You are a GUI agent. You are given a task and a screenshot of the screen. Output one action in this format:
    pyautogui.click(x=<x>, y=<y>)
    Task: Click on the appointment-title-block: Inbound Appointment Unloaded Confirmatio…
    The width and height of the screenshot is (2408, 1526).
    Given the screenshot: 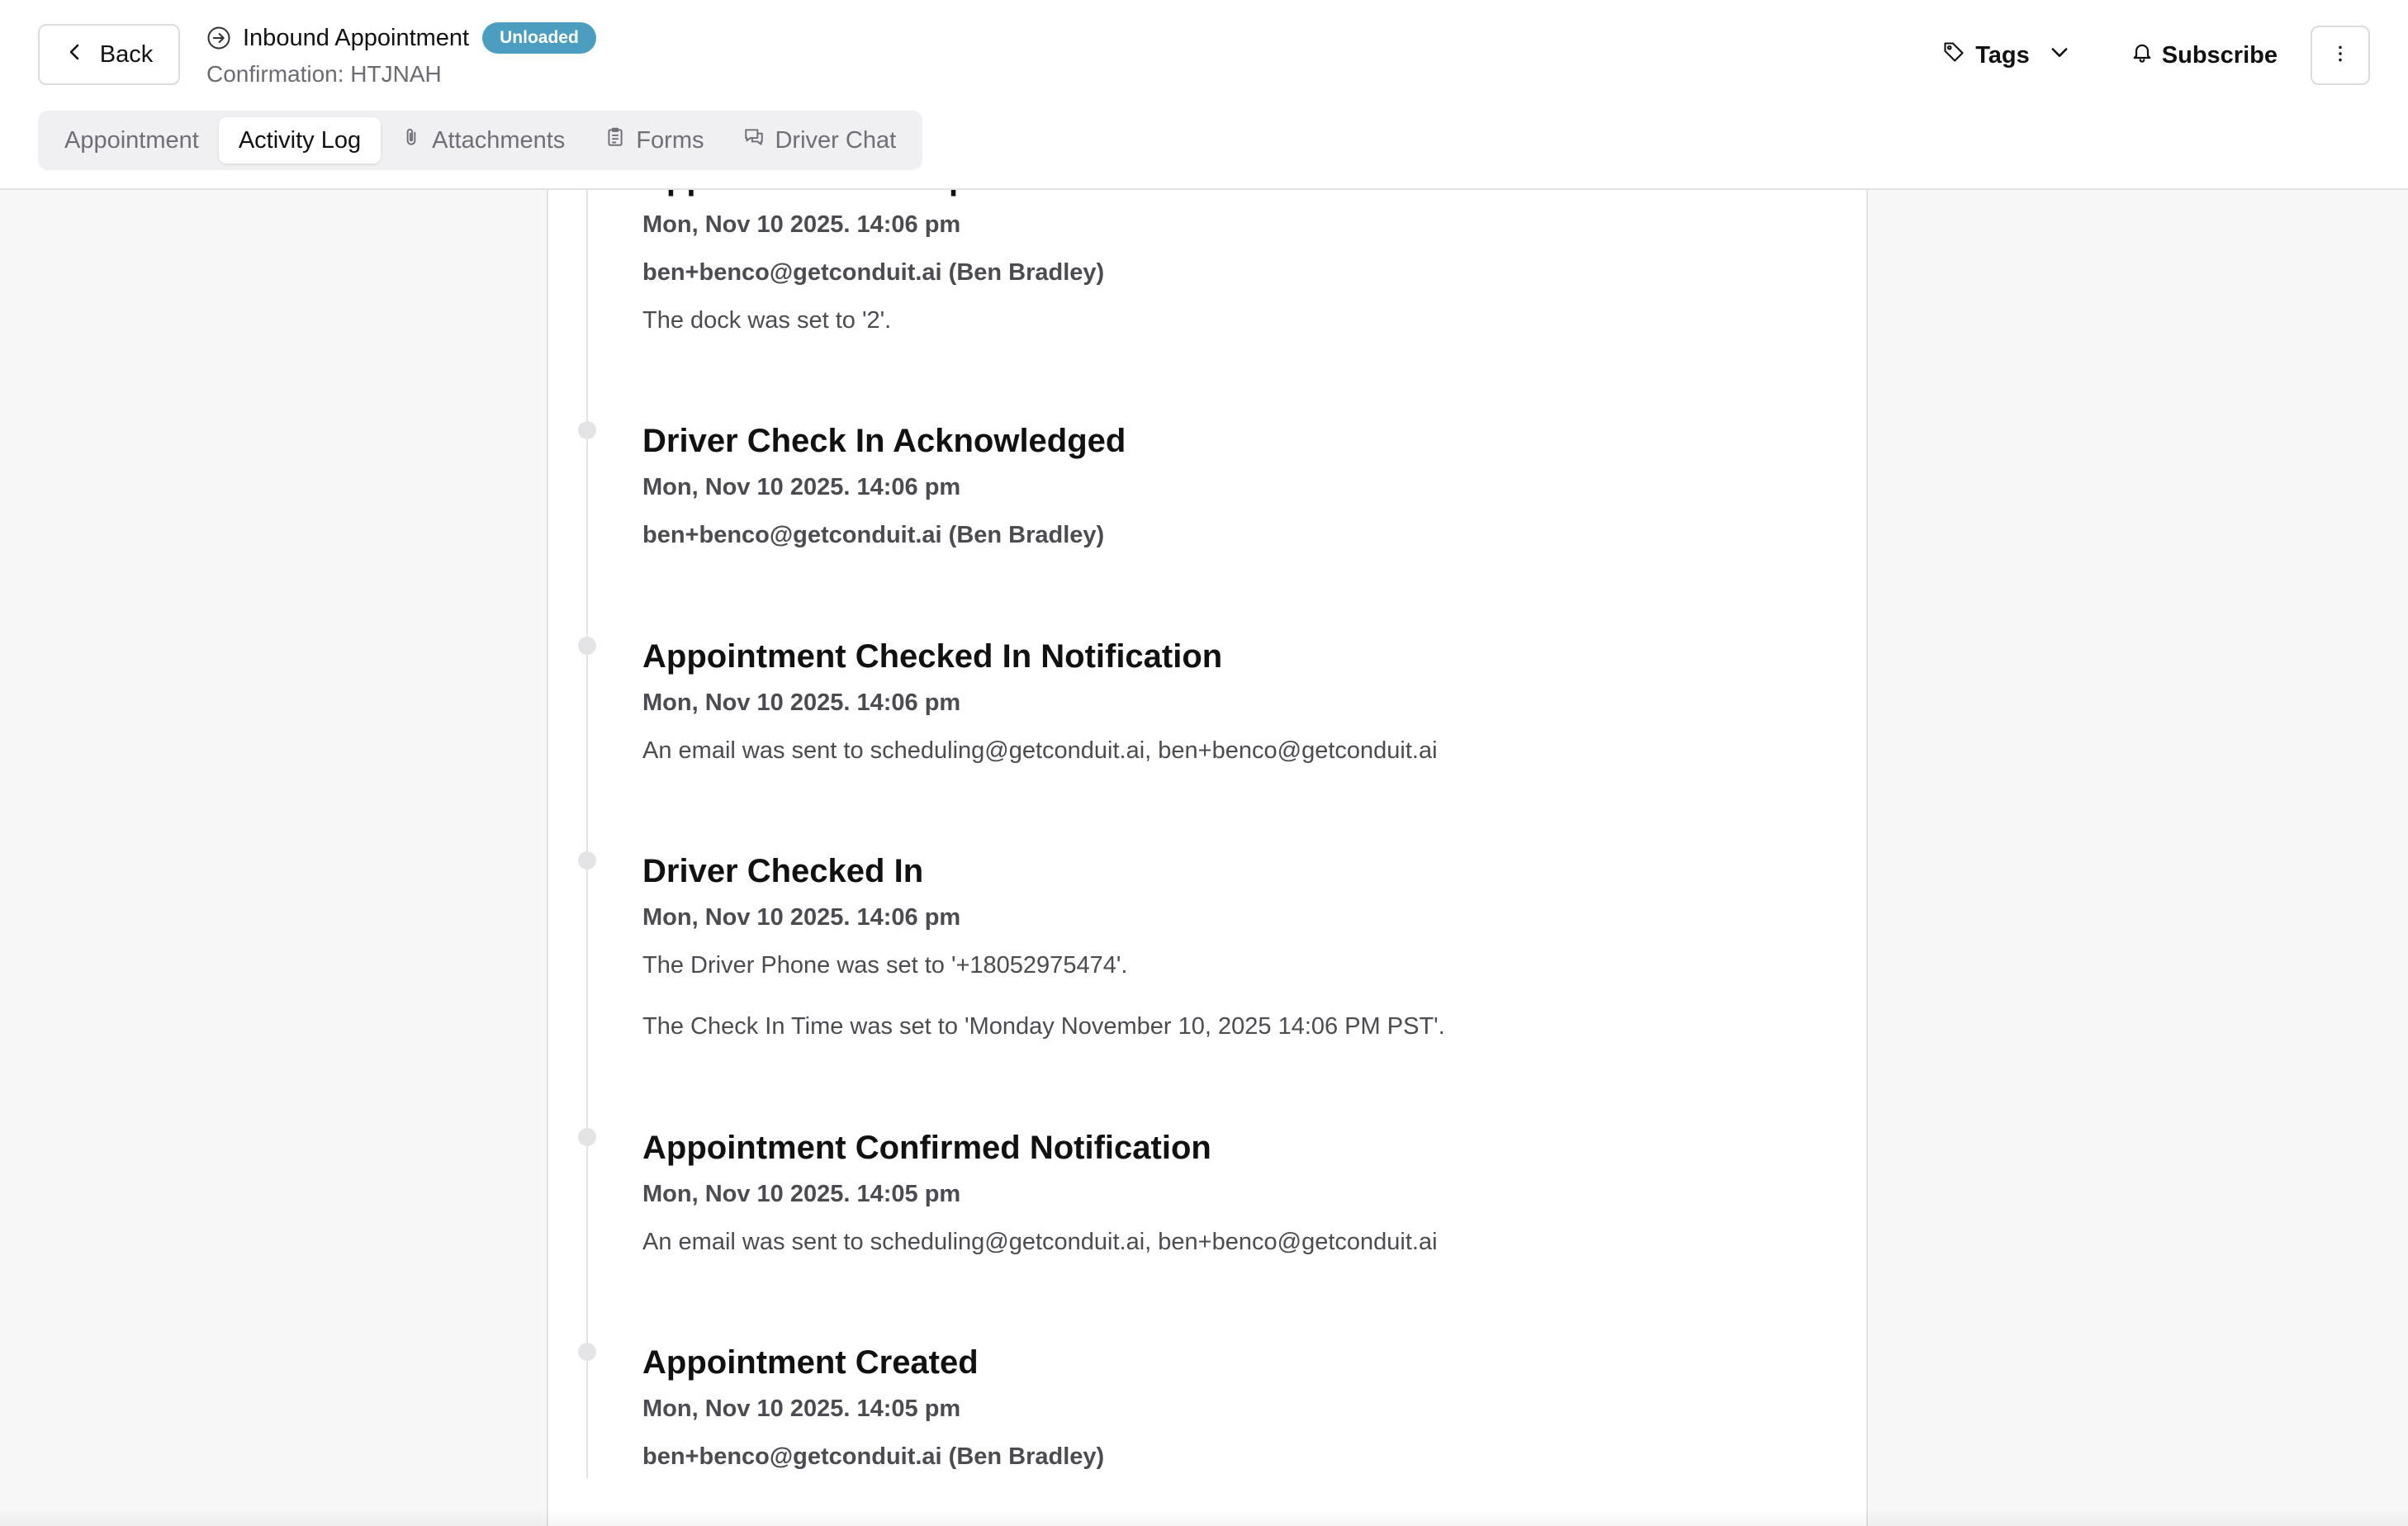 What is the action you would take?
    pyautogui.click(x=401, y=54)
    